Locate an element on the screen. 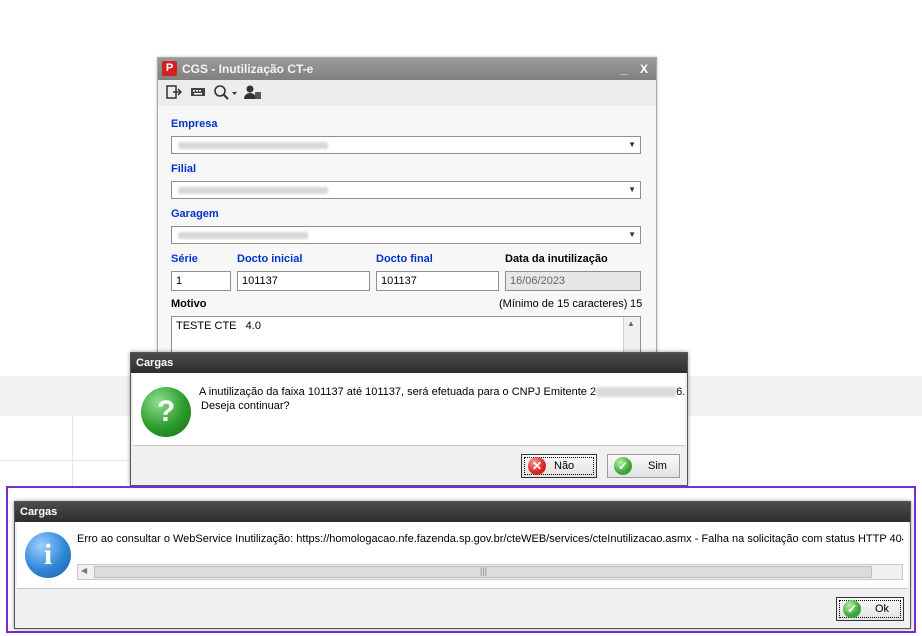 Image resolution: width=922 pixels, height=636 pixels. scrollbar-thumb: ||| is located at coordinates (483, 572).